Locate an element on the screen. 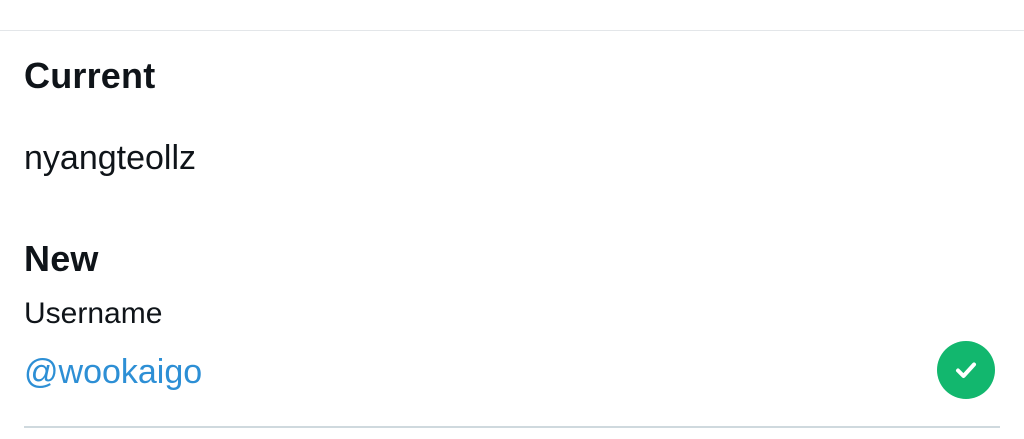  checkmark-icon is located at coordinates (966, 370).